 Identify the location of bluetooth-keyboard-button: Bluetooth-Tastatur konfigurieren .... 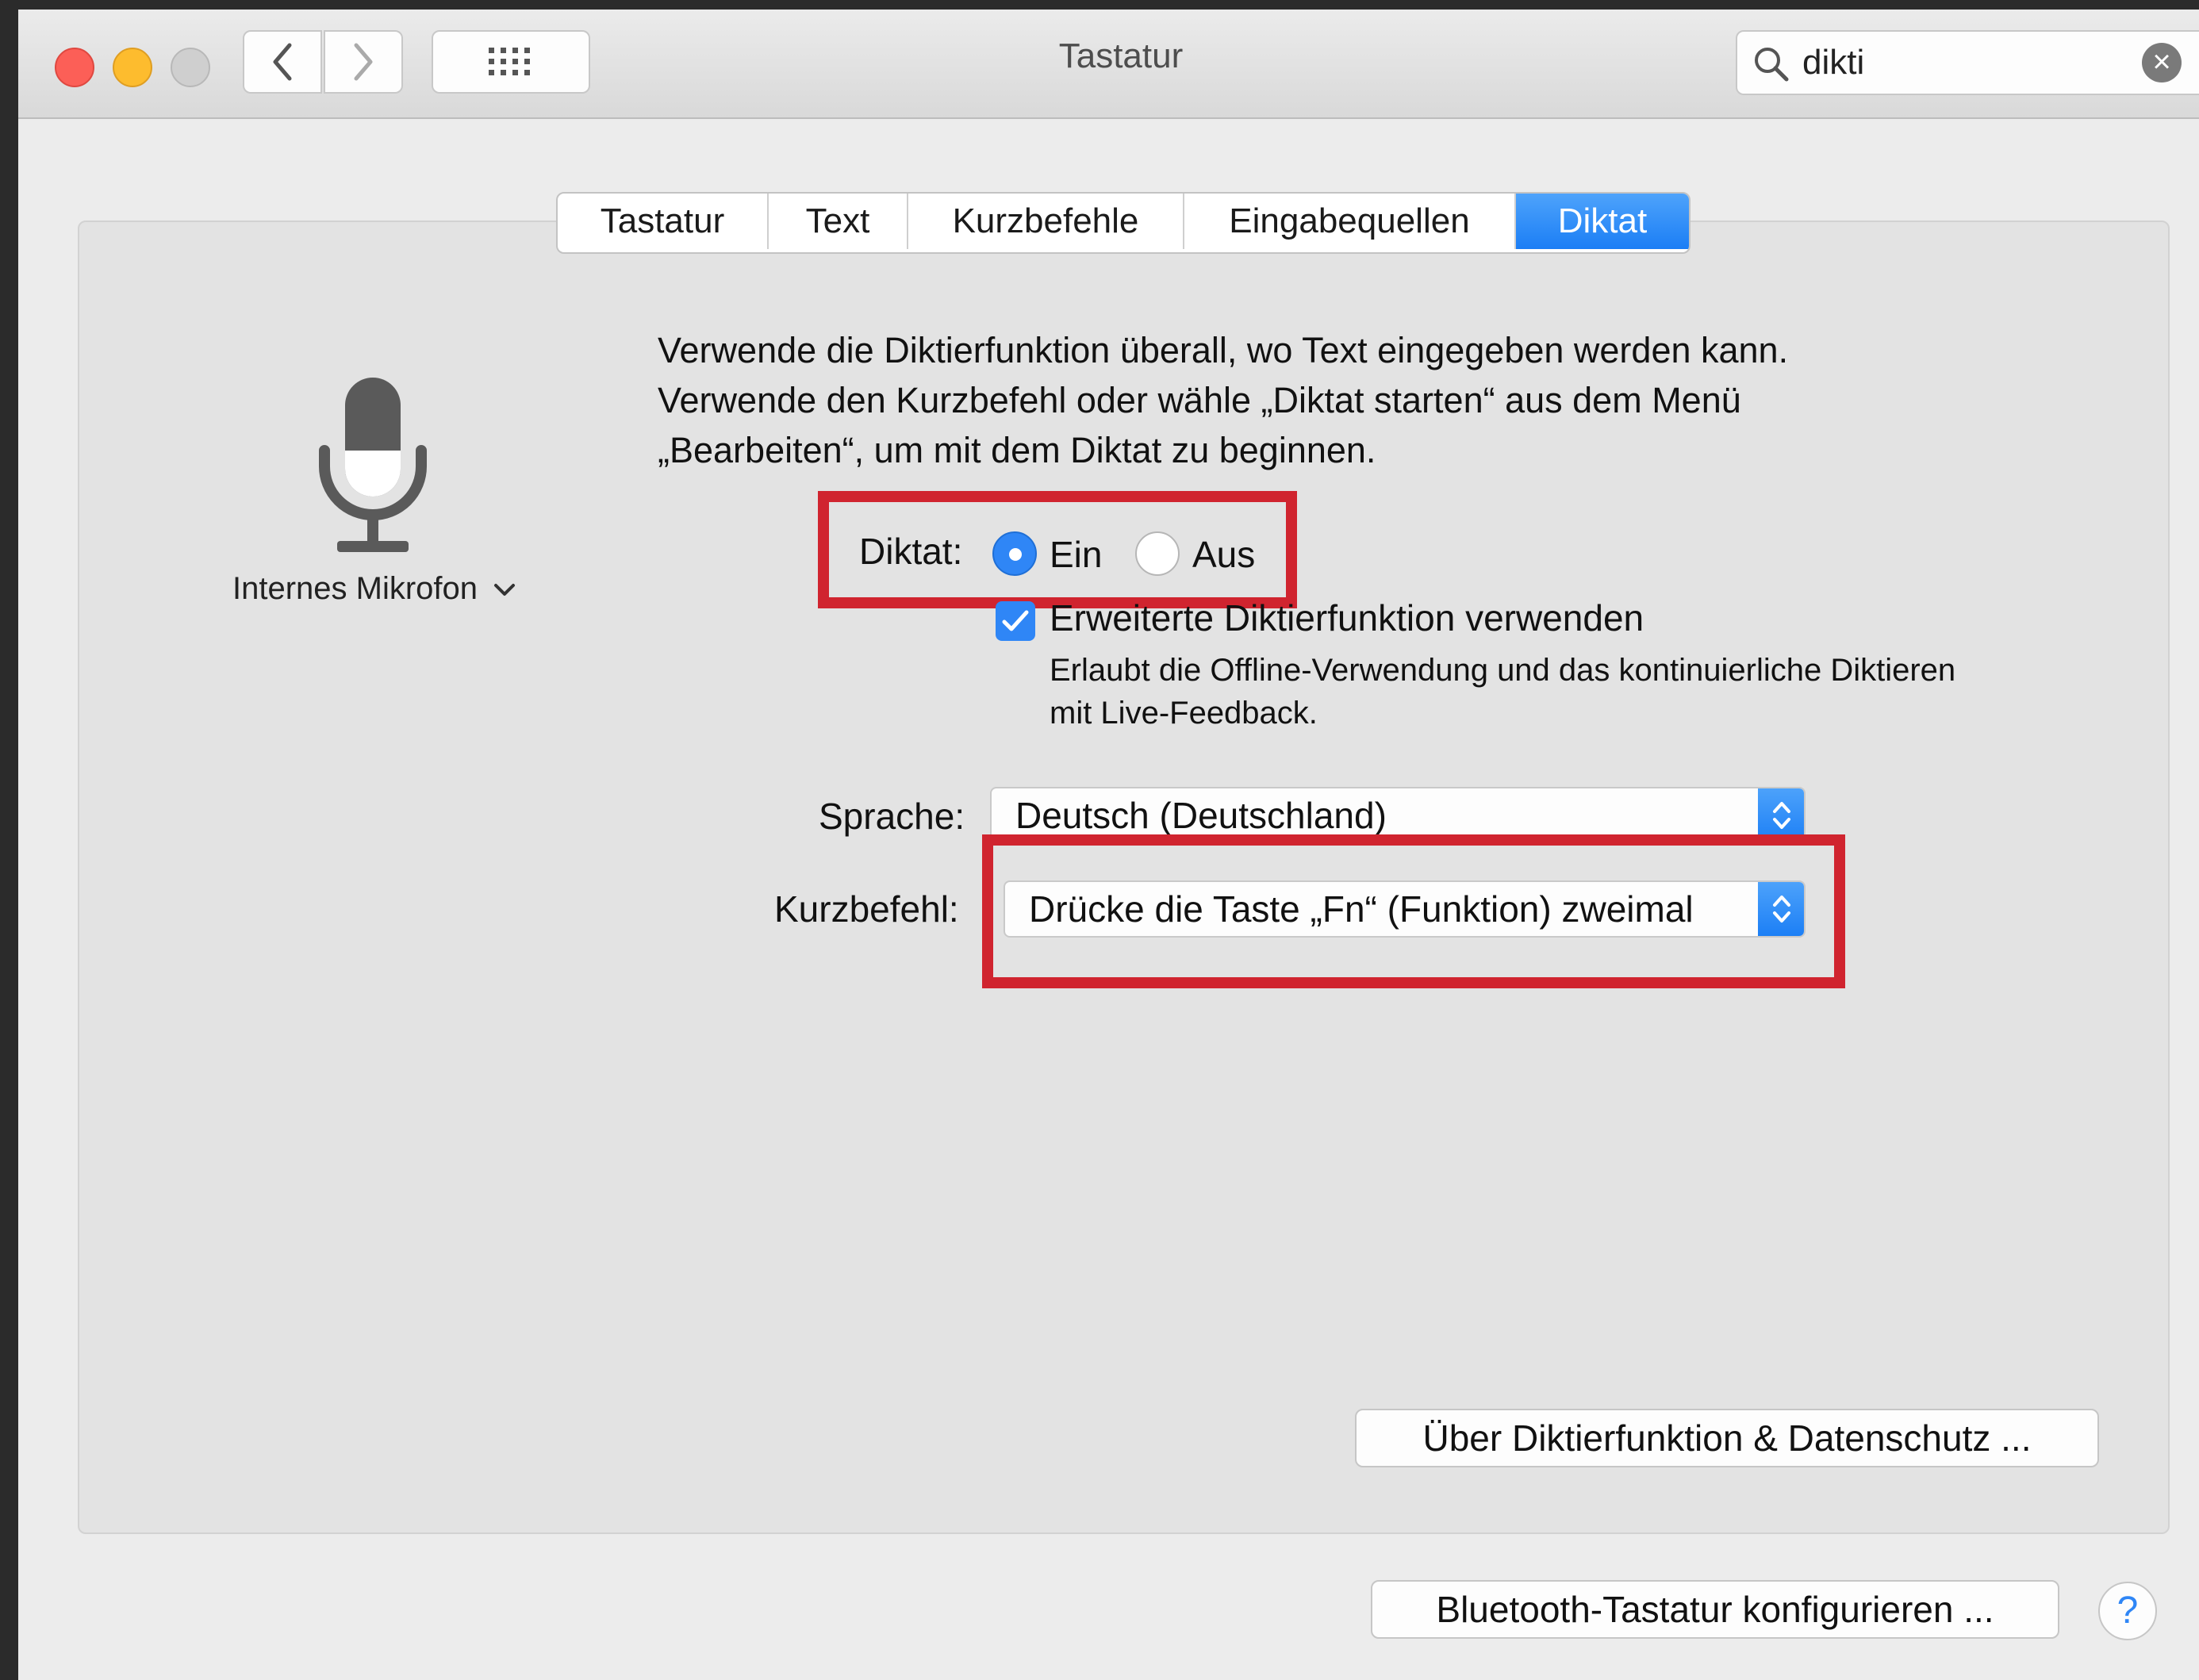
(1715, 1609).